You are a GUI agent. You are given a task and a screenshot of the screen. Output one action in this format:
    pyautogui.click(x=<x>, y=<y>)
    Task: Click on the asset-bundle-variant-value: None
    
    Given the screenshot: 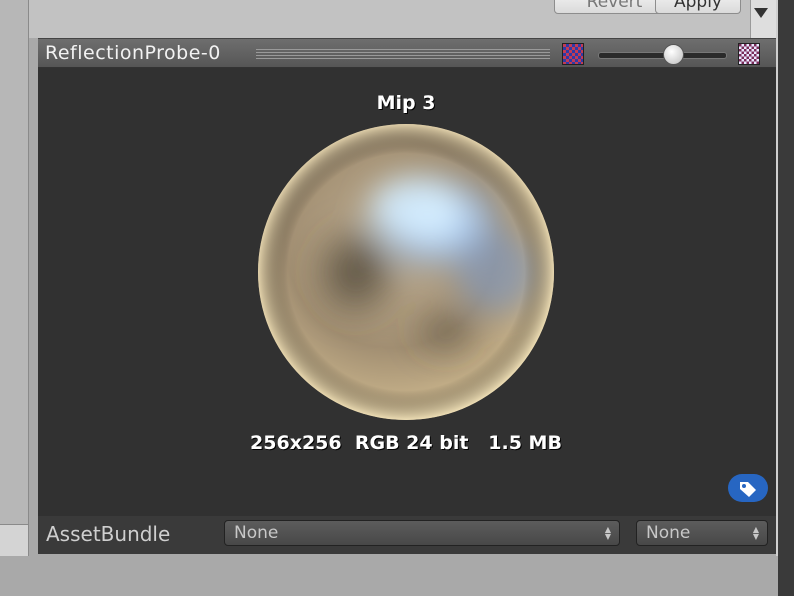 What is the action you would take?
    pyautogui.click(x=668, y=533)
    